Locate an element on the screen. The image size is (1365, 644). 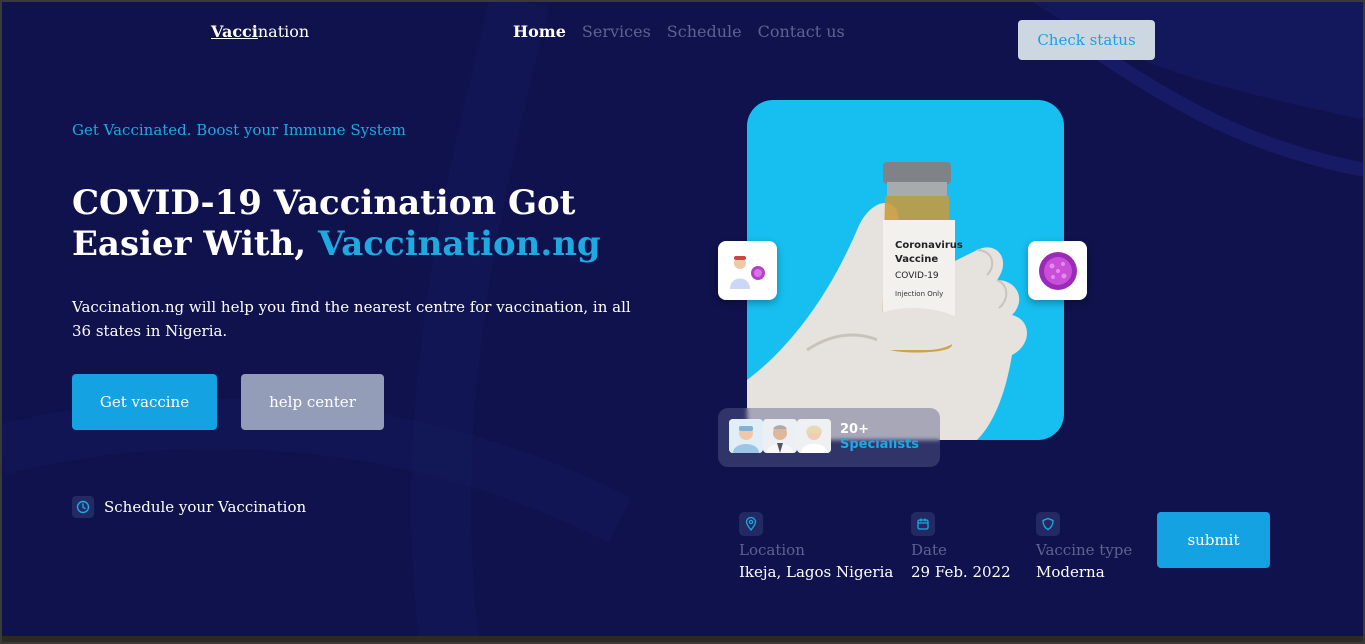
logo: Vaccination is located at coordinates (260, 31).